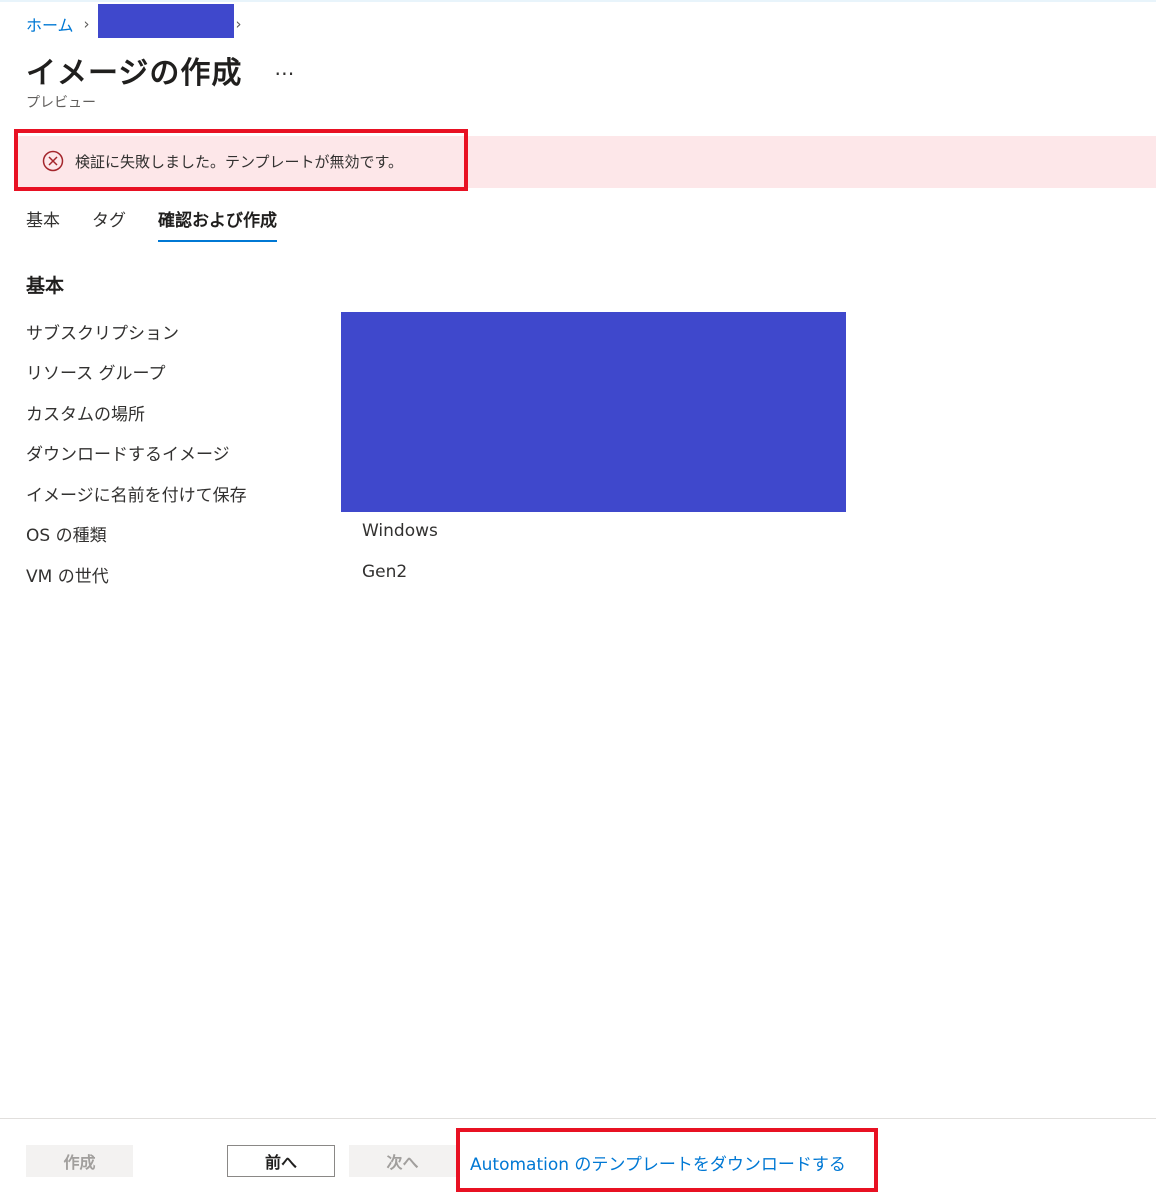 This screenshot has height=1200, width=1156. Describe the element at coordinates (128, 455) in the screenshot. I see `download-image-label: ダウンロードするイメージ` at that location.